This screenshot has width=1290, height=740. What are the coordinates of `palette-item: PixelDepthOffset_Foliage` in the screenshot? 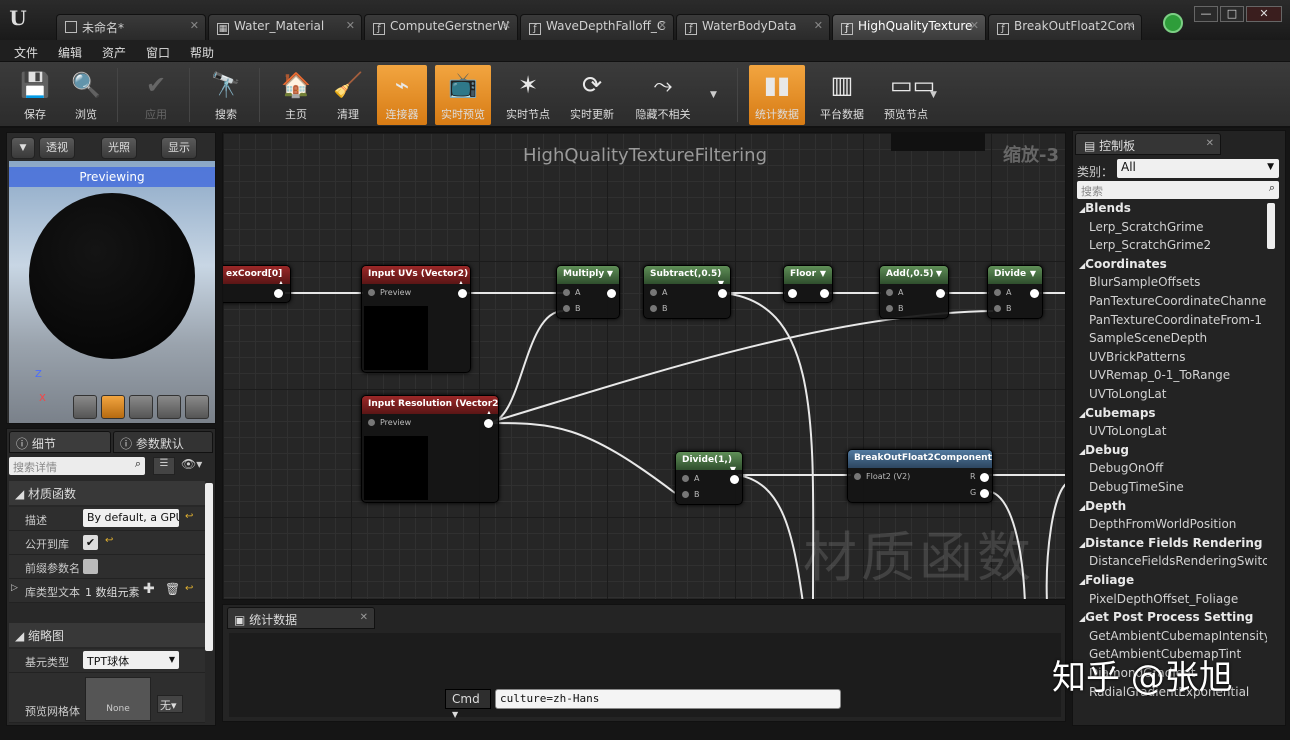 It's located at (1178, 599).